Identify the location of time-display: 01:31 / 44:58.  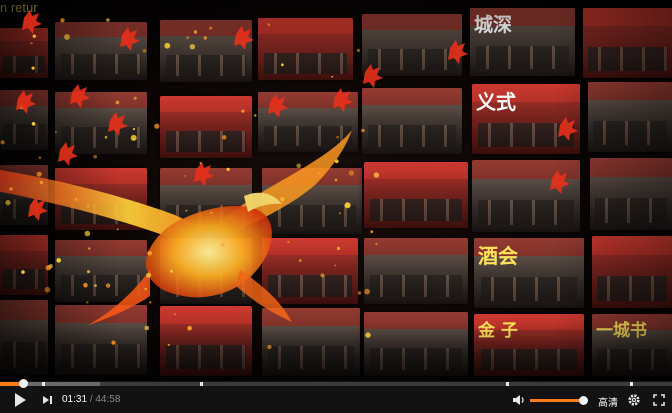
(91, 399).